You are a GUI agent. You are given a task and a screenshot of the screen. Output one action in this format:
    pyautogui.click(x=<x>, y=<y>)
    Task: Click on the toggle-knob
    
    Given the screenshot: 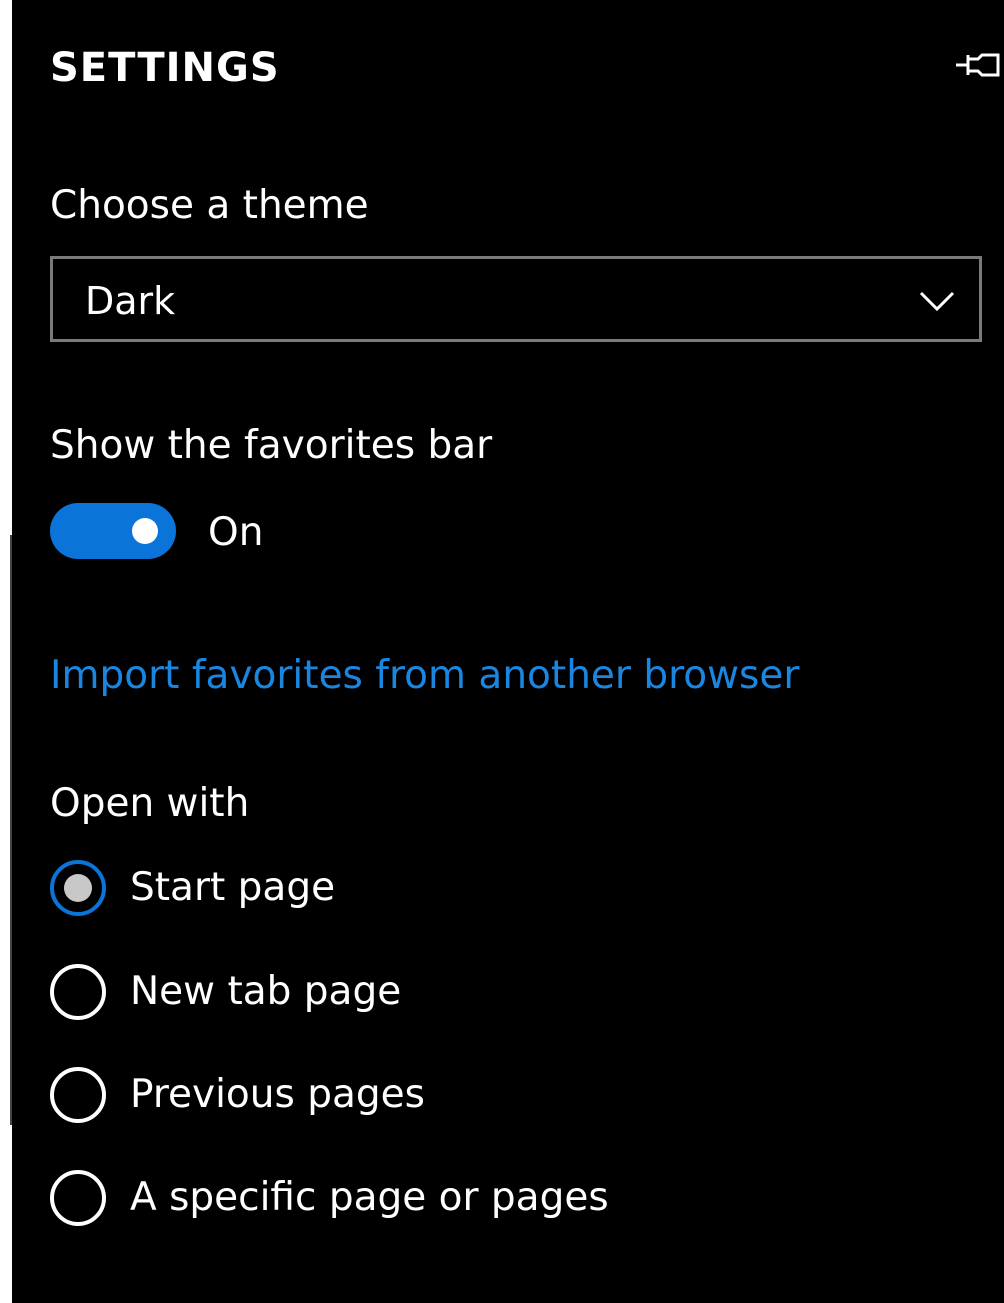 What is the action you would take?
    pyautogui.click(x=145, y=531)
    